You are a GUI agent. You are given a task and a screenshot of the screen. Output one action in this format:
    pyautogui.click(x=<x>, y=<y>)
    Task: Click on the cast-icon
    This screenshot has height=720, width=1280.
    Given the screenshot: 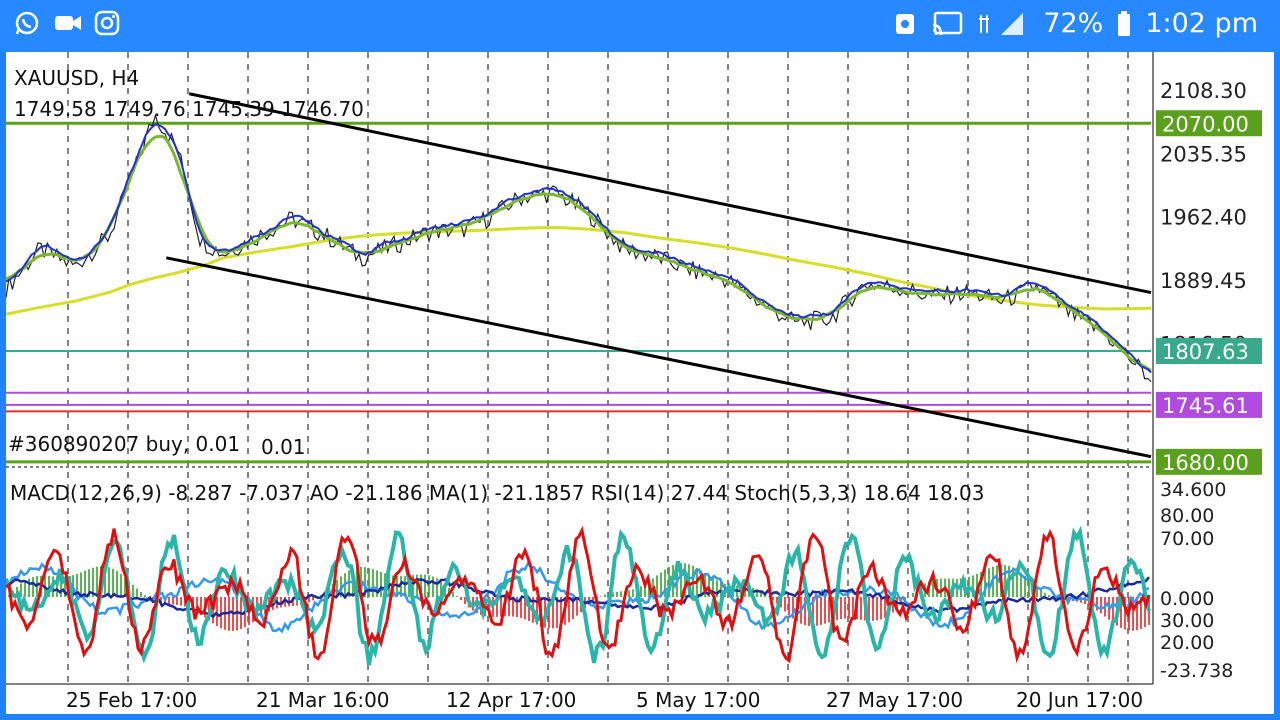 What is the action you would take?
    pyautogui.click(x=947, y=24)
    